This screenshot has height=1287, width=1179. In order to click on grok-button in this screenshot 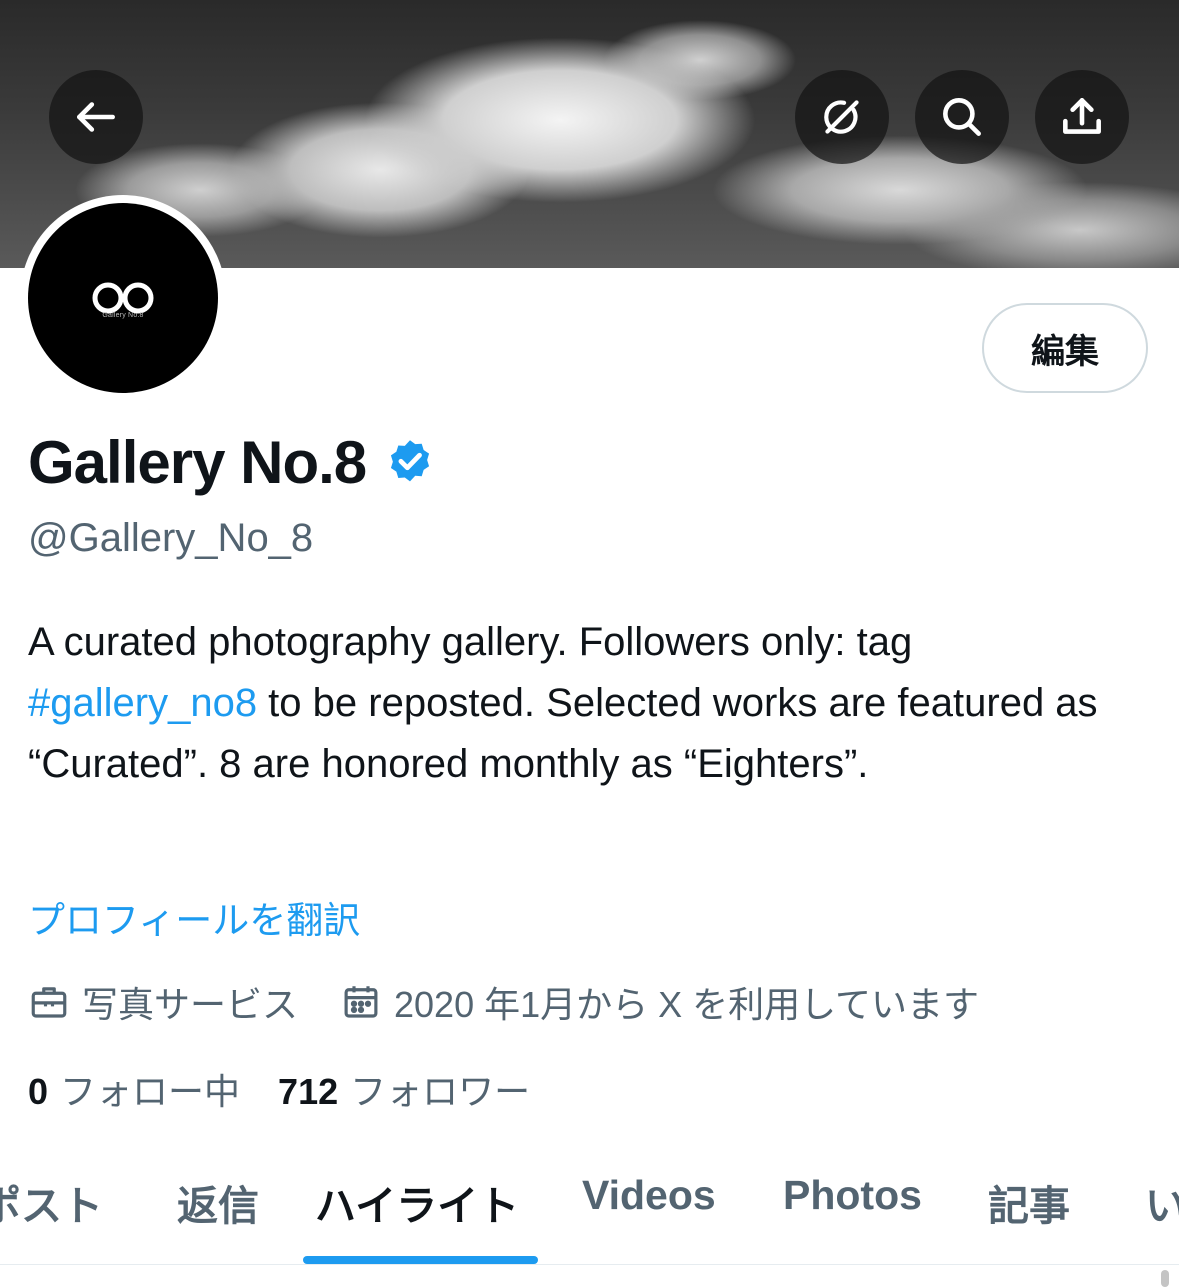, I will do `click(842, 117)`.